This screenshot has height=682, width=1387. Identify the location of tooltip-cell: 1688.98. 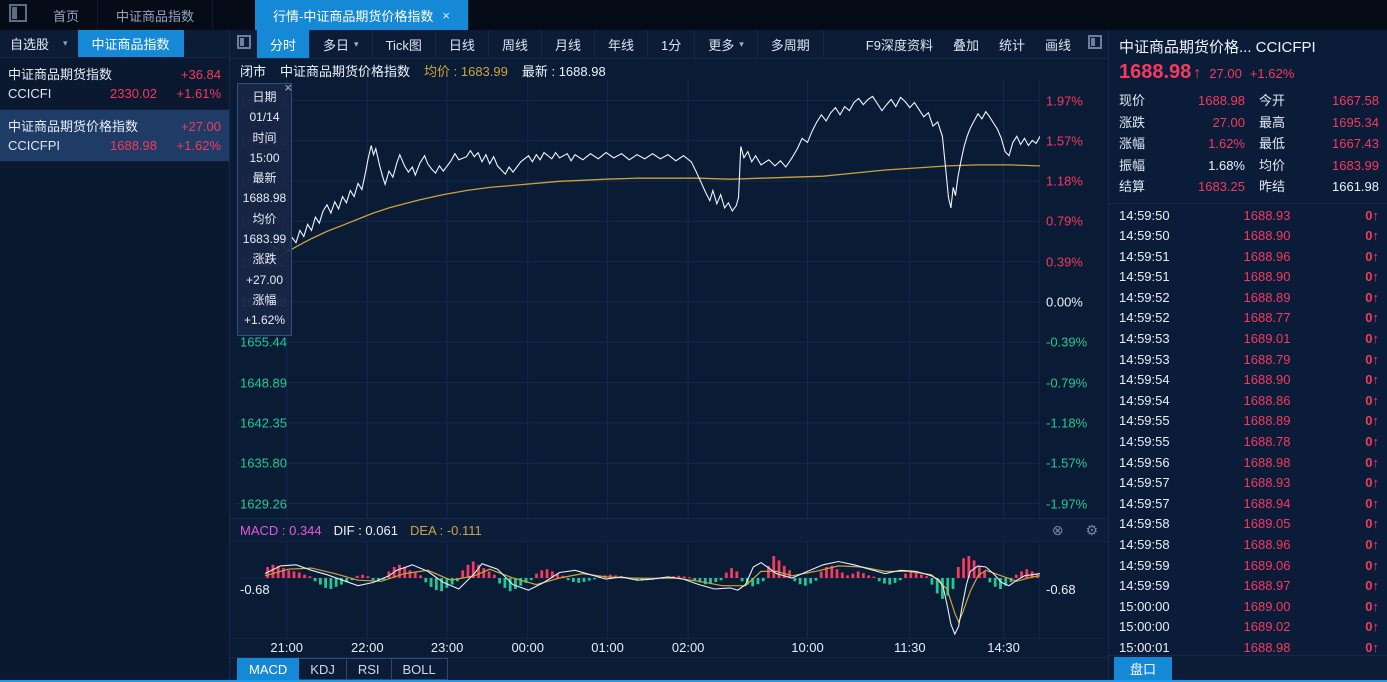
(264, 198).